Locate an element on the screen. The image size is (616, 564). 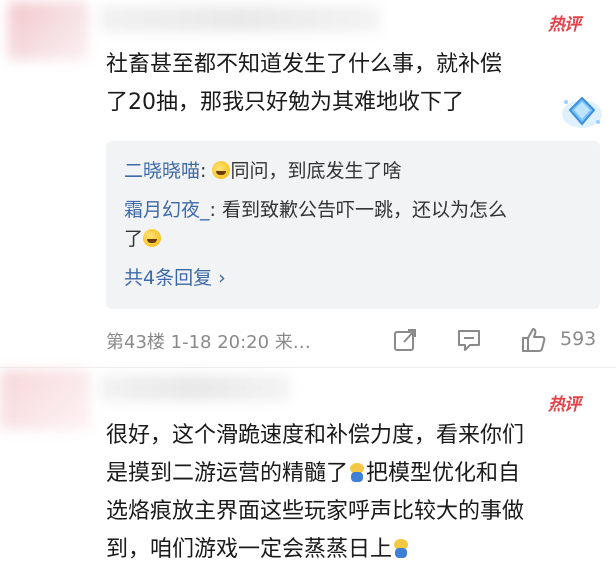
like-count: 593 is located at coordinates (578, 339).